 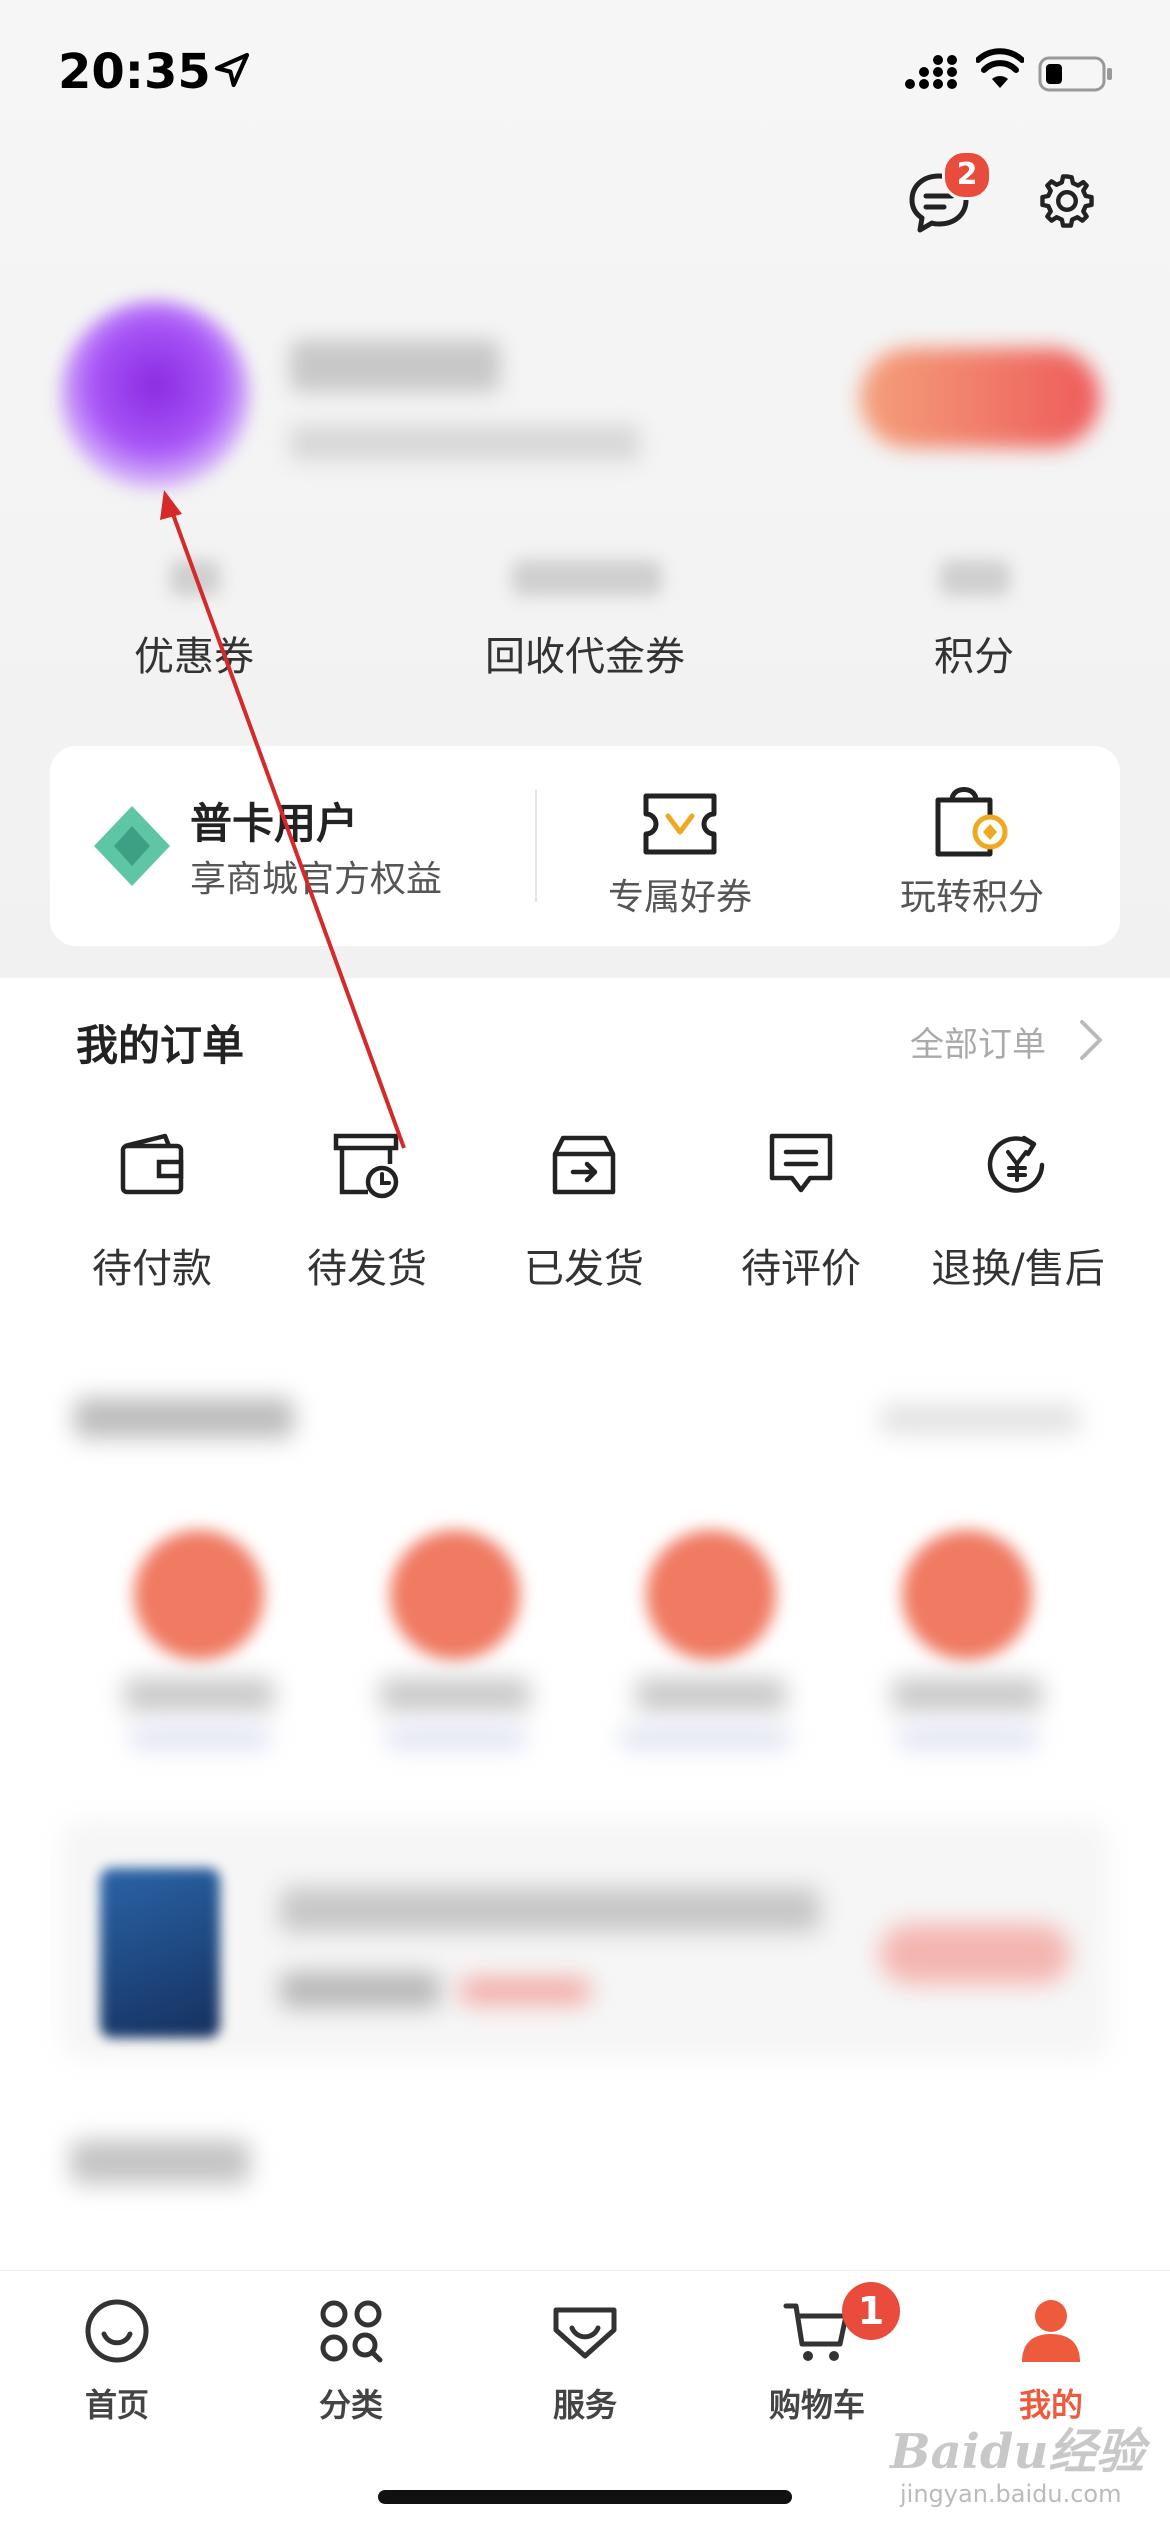 I want to click on grid-icon, so click(x=351, y=2331).